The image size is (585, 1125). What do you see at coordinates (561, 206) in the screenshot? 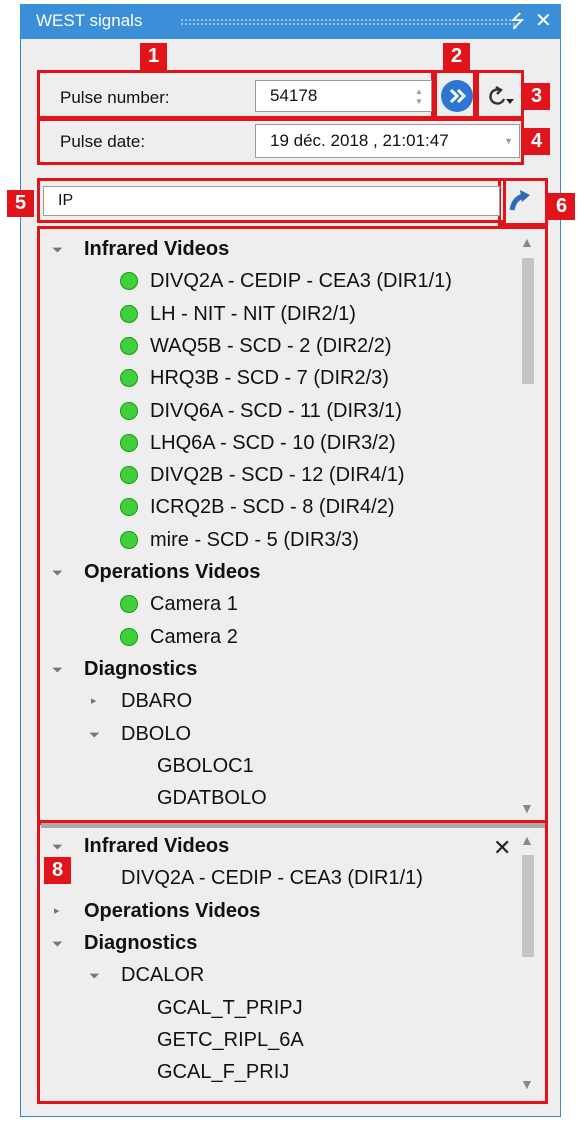
I see `callout-label-6: 6` at bounding box center [561, 206].